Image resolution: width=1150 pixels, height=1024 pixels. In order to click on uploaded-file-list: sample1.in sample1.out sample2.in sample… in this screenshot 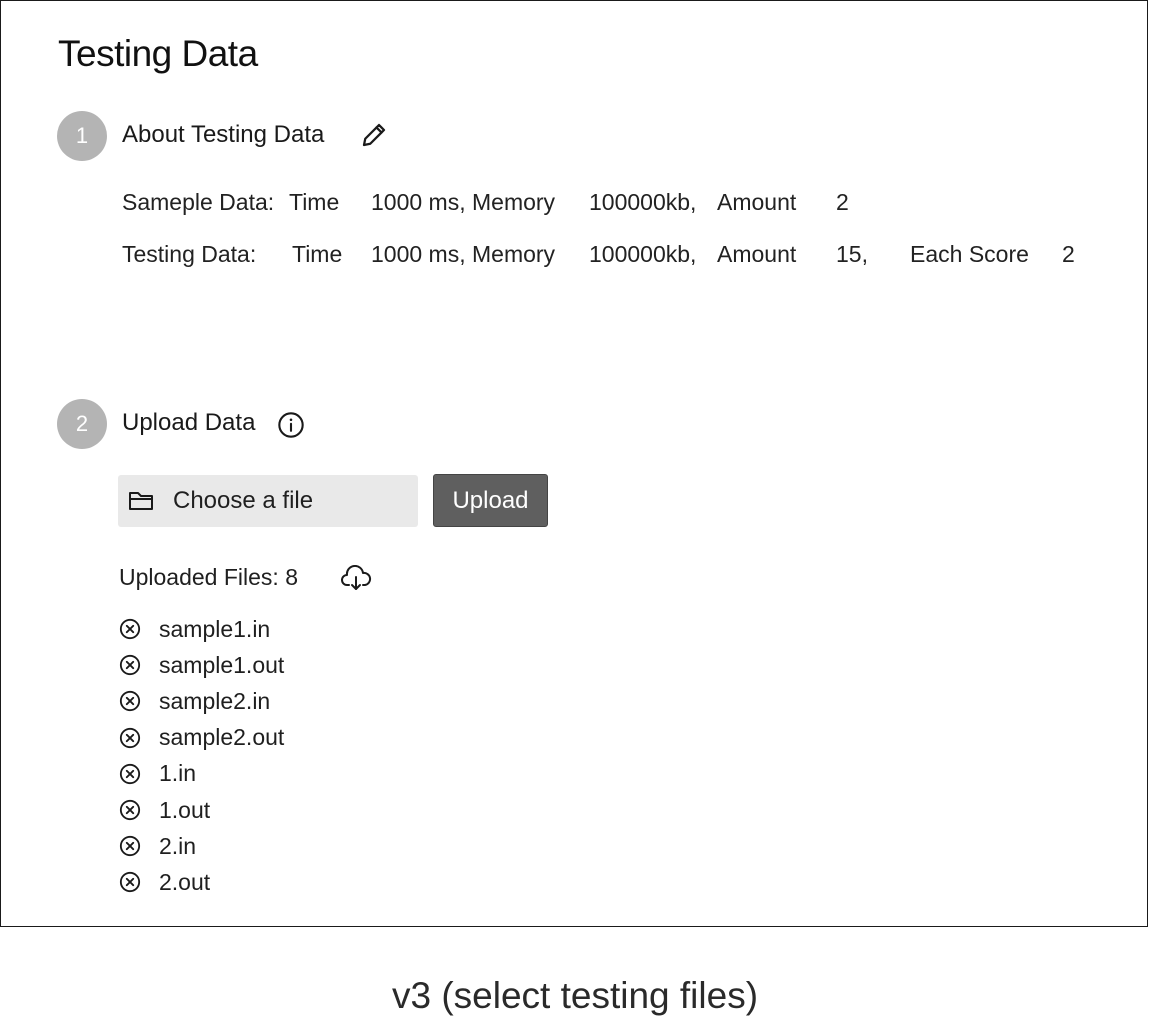, I will do `click(201, 756)`.